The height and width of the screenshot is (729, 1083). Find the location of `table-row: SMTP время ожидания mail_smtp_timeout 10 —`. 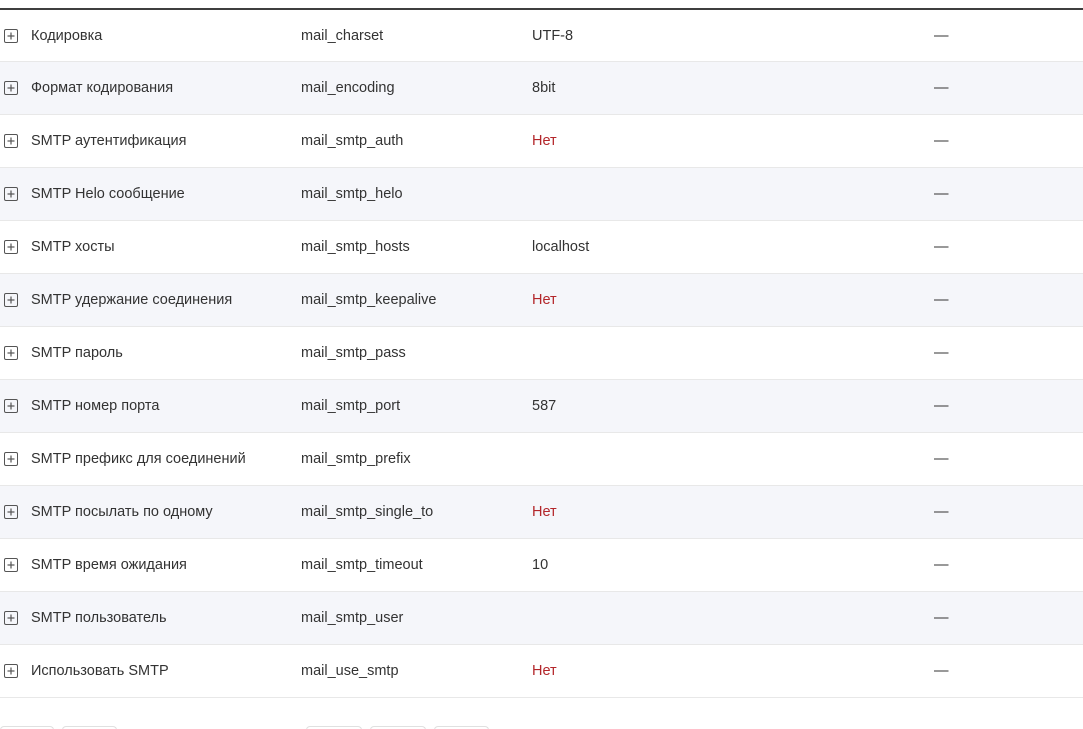

table-row: SMTP время ожидания mail_smtp_timeout 10 — is located at coordinates (541, 565).